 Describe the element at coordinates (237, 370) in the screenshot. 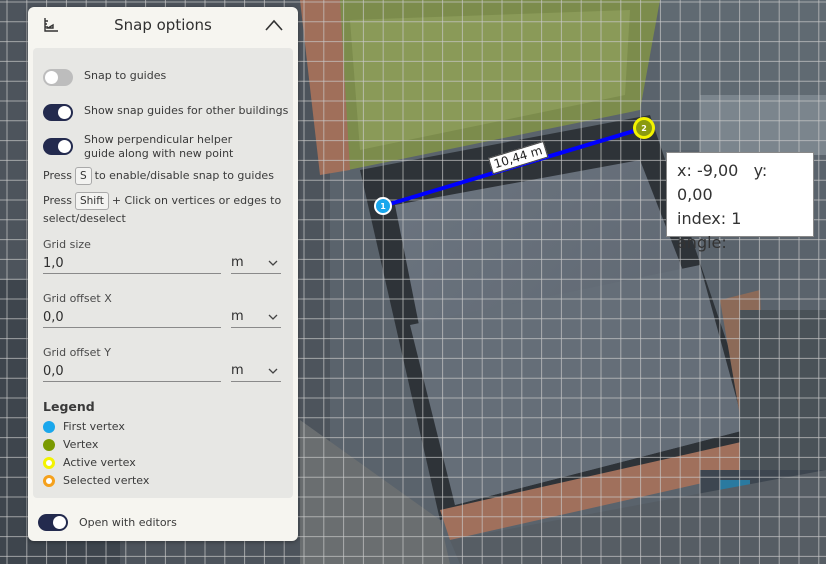

I see `offset-y-unit: m` at that location.